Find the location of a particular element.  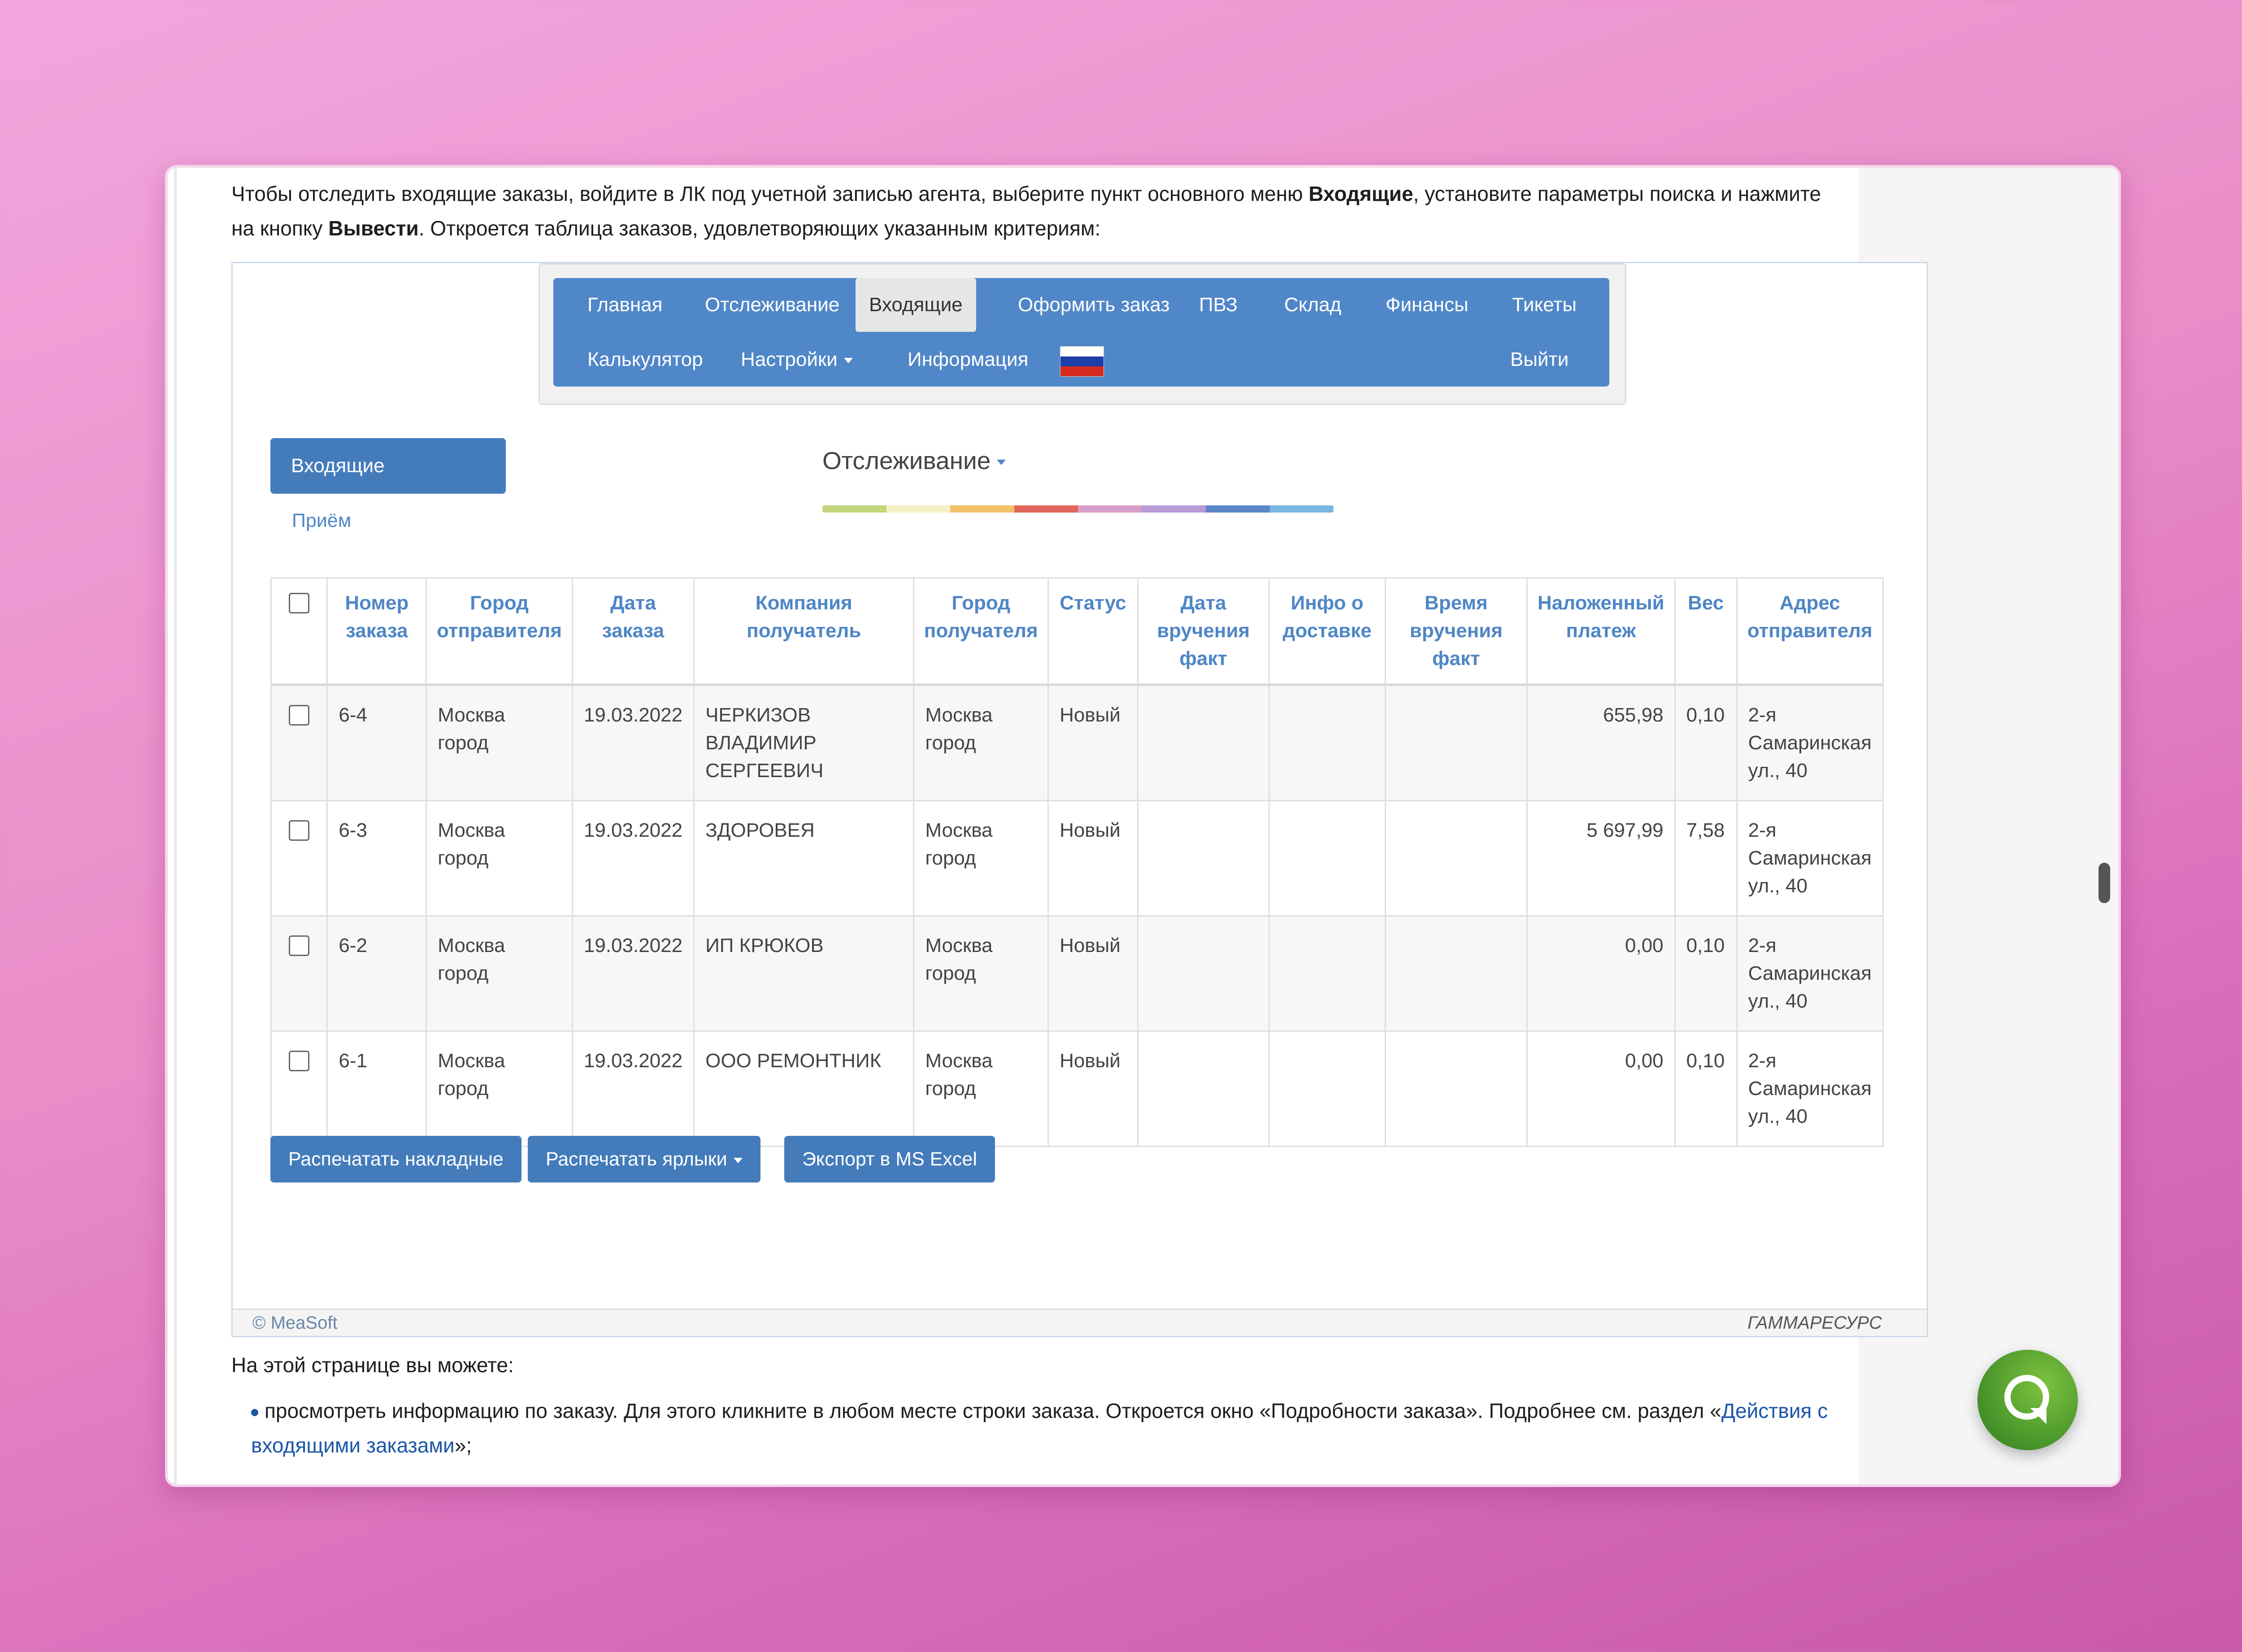

menu-item-settings: Настройки is located at coordinates (796, 360).